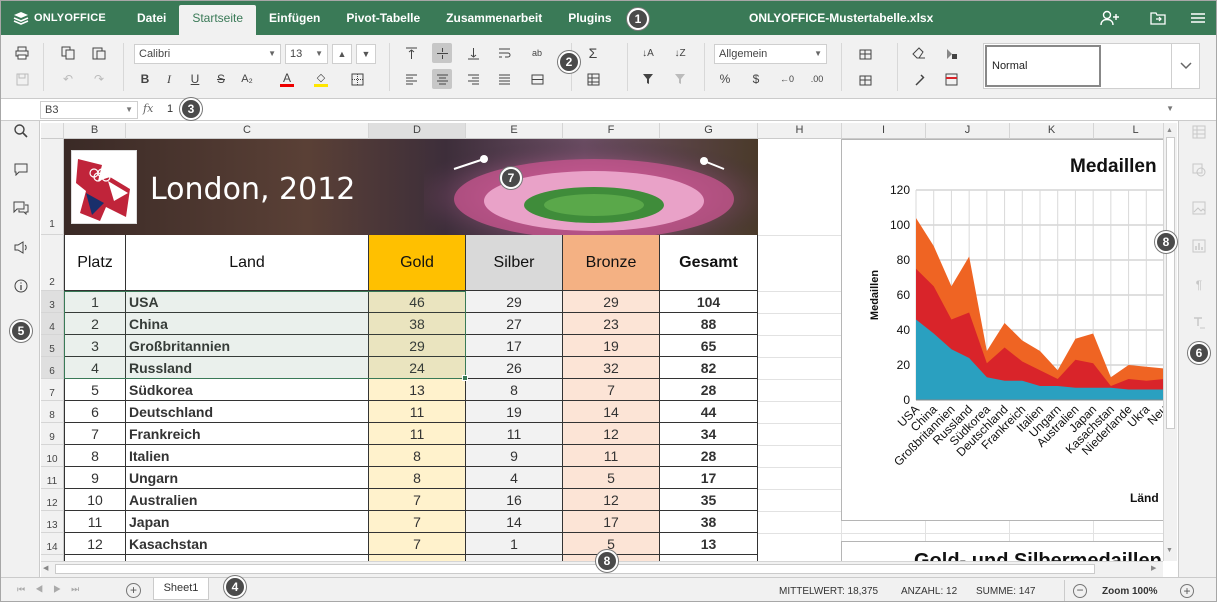 This screenshot has height=602, width=1217. Describe the element at coordinates (951, 53) in the screenshot. I see `conditional-format-icon` at that location.